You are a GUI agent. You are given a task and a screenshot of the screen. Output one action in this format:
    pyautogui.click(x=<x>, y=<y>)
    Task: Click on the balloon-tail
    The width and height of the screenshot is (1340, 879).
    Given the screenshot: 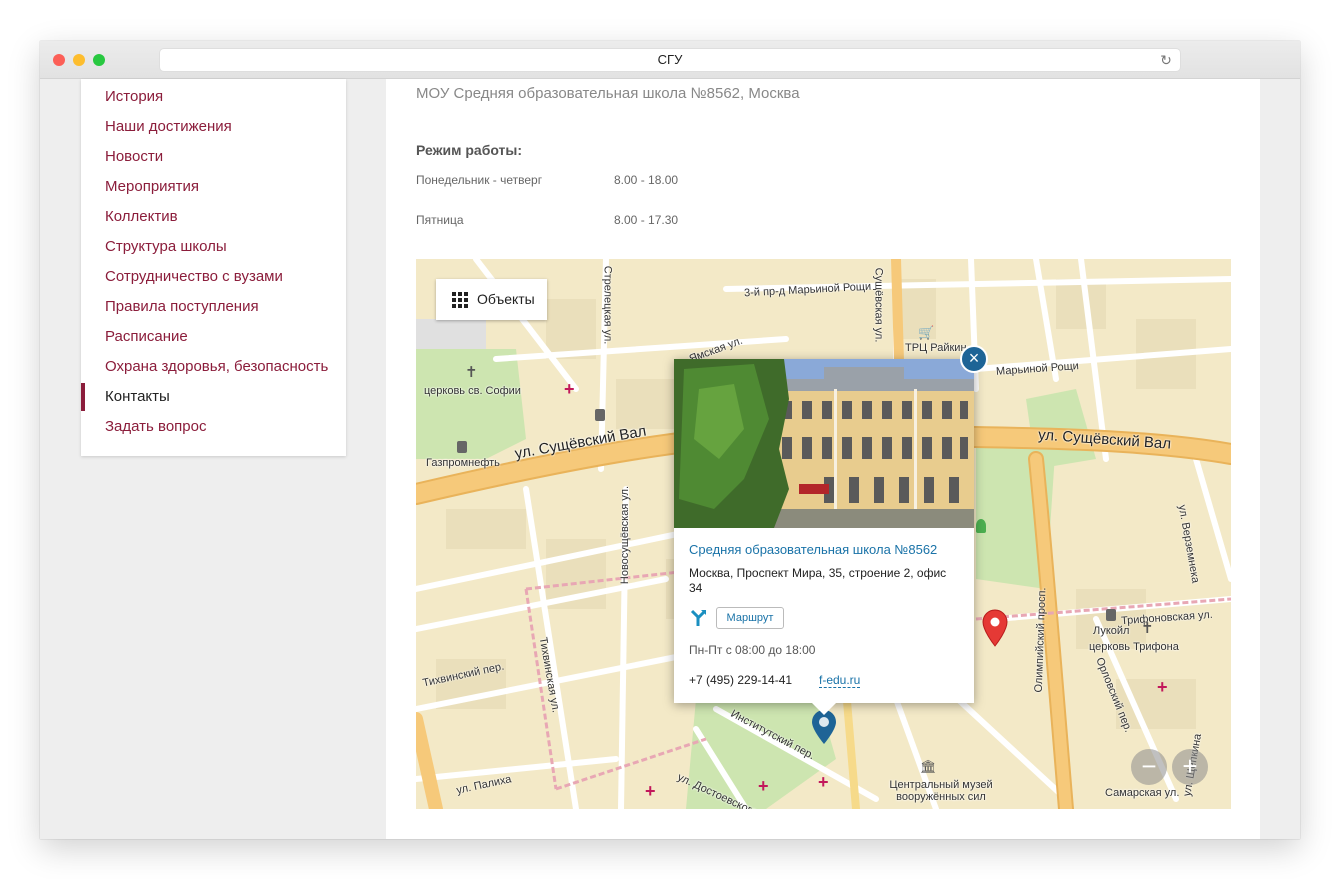 What is the action you would take?
    pyautogui.click(x=824, y=709)
    